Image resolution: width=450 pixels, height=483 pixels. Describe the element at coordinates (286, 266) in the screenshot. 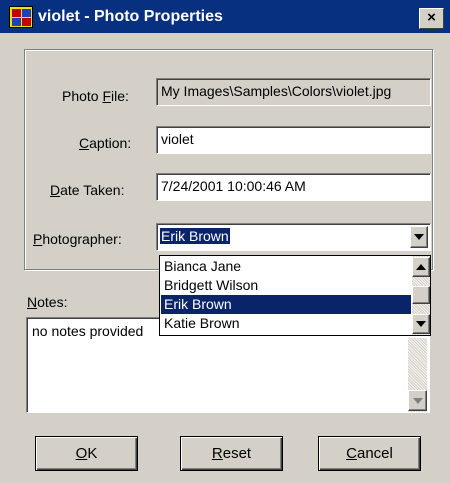

I see `dropdown-option-0: Bianca Jane` at that location.